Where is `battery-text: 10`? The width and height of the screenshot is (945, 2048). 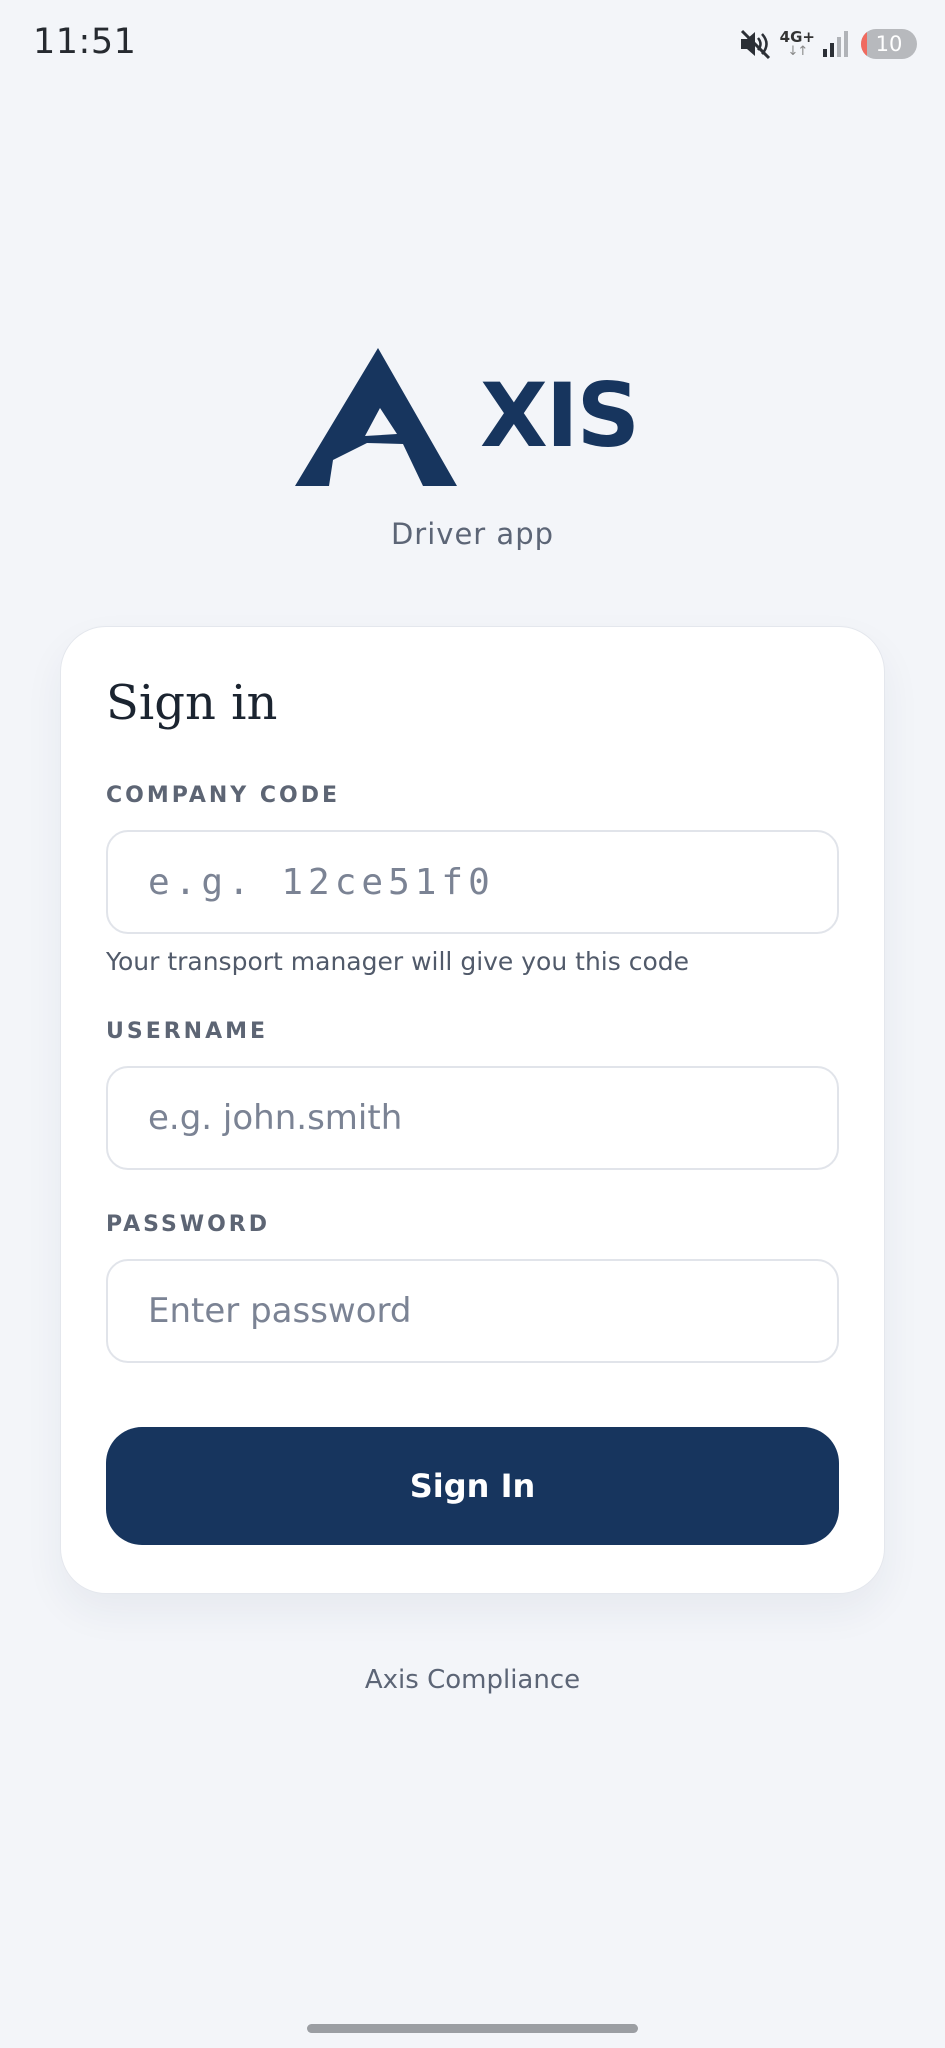
battery-text: 10 is located at coordinates (889, 44).